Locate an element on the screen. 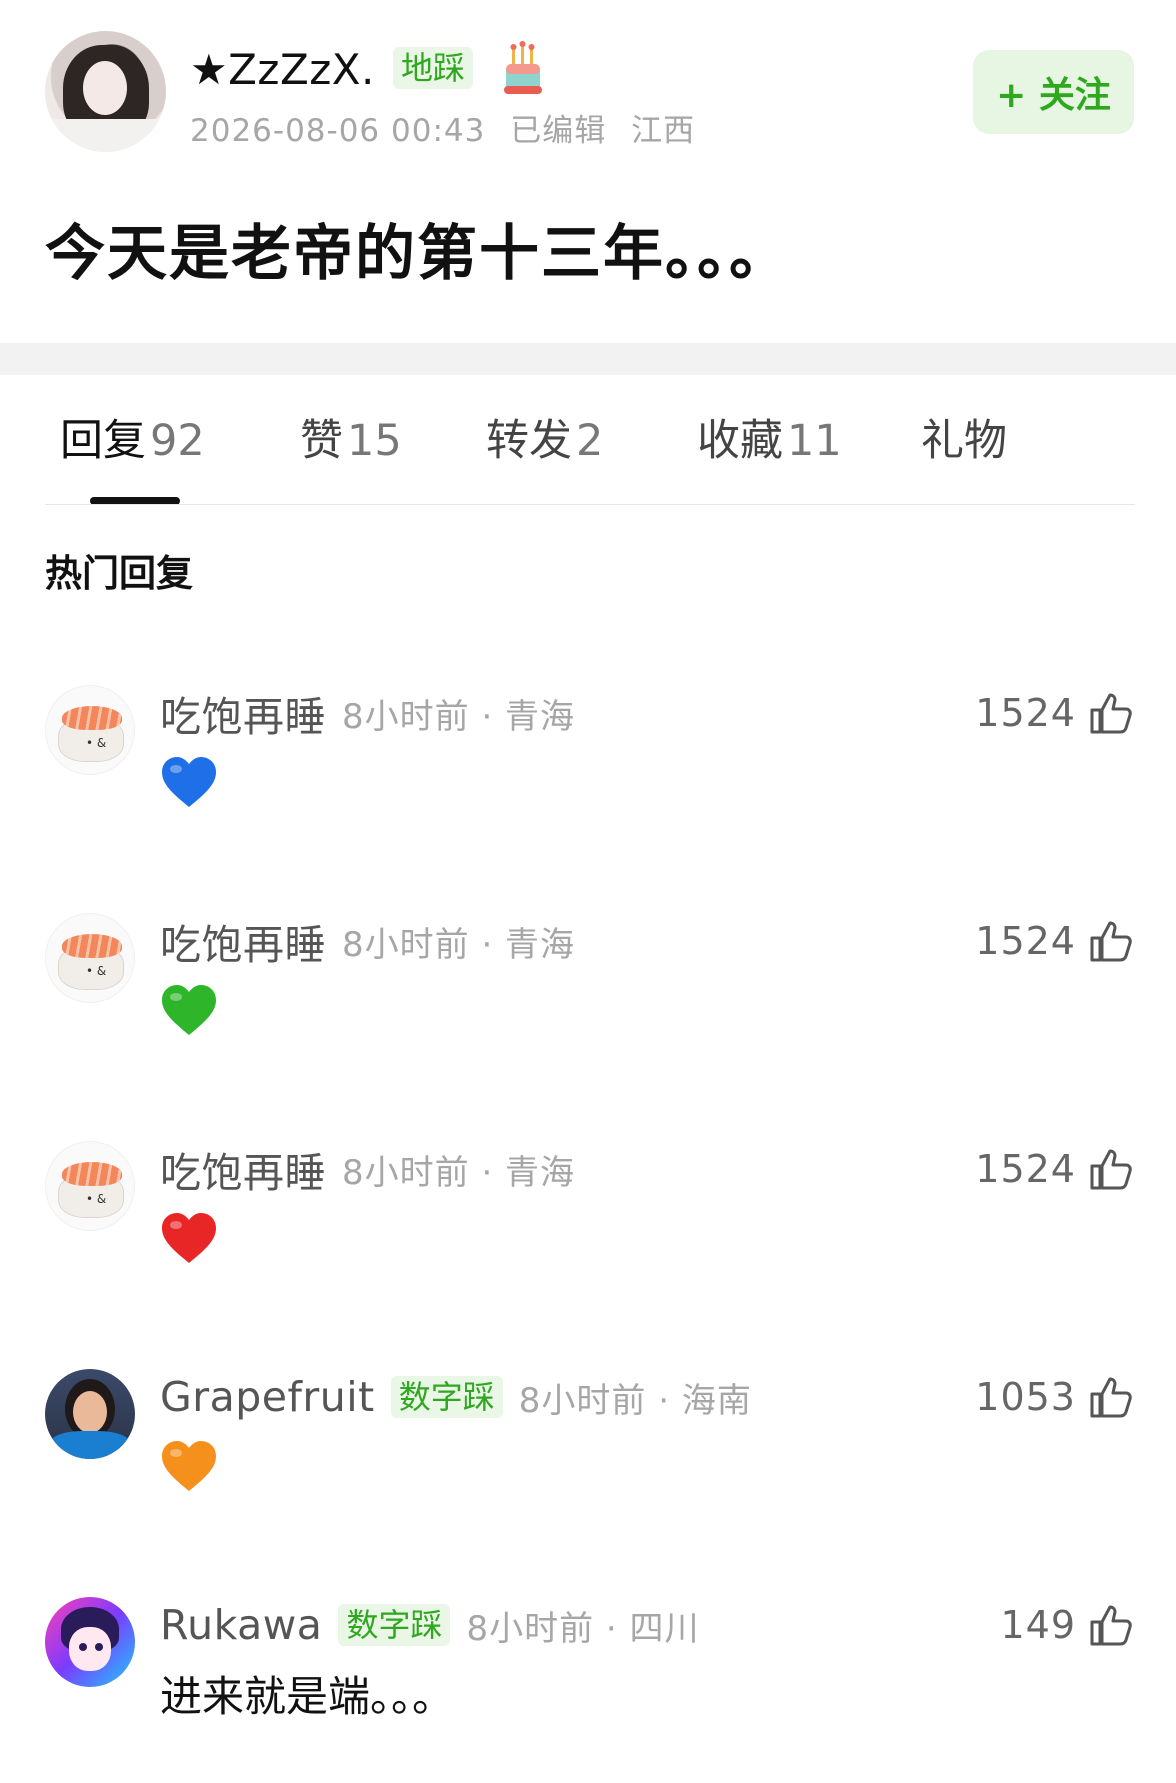 This screenshot has height=1783, width=1176. green-heart-icon is located at coordinates (189, 1010).